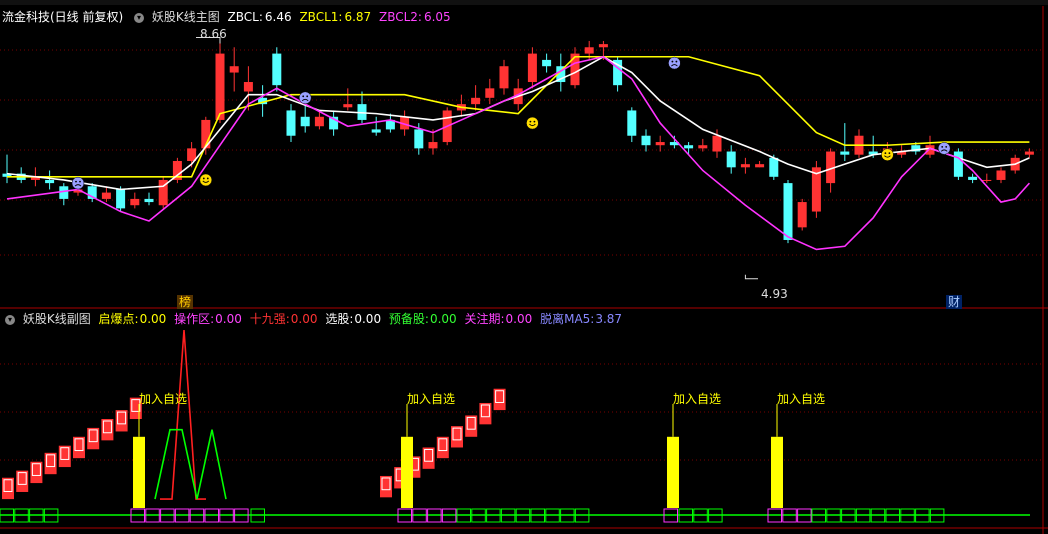 Image resolution: width=1048 pixels, height=534 pixels. What do you see at coordinates (304, 319) in the screenshot?
I see `sub-item-2-value: 0.00` at bounding box center [304, 319].